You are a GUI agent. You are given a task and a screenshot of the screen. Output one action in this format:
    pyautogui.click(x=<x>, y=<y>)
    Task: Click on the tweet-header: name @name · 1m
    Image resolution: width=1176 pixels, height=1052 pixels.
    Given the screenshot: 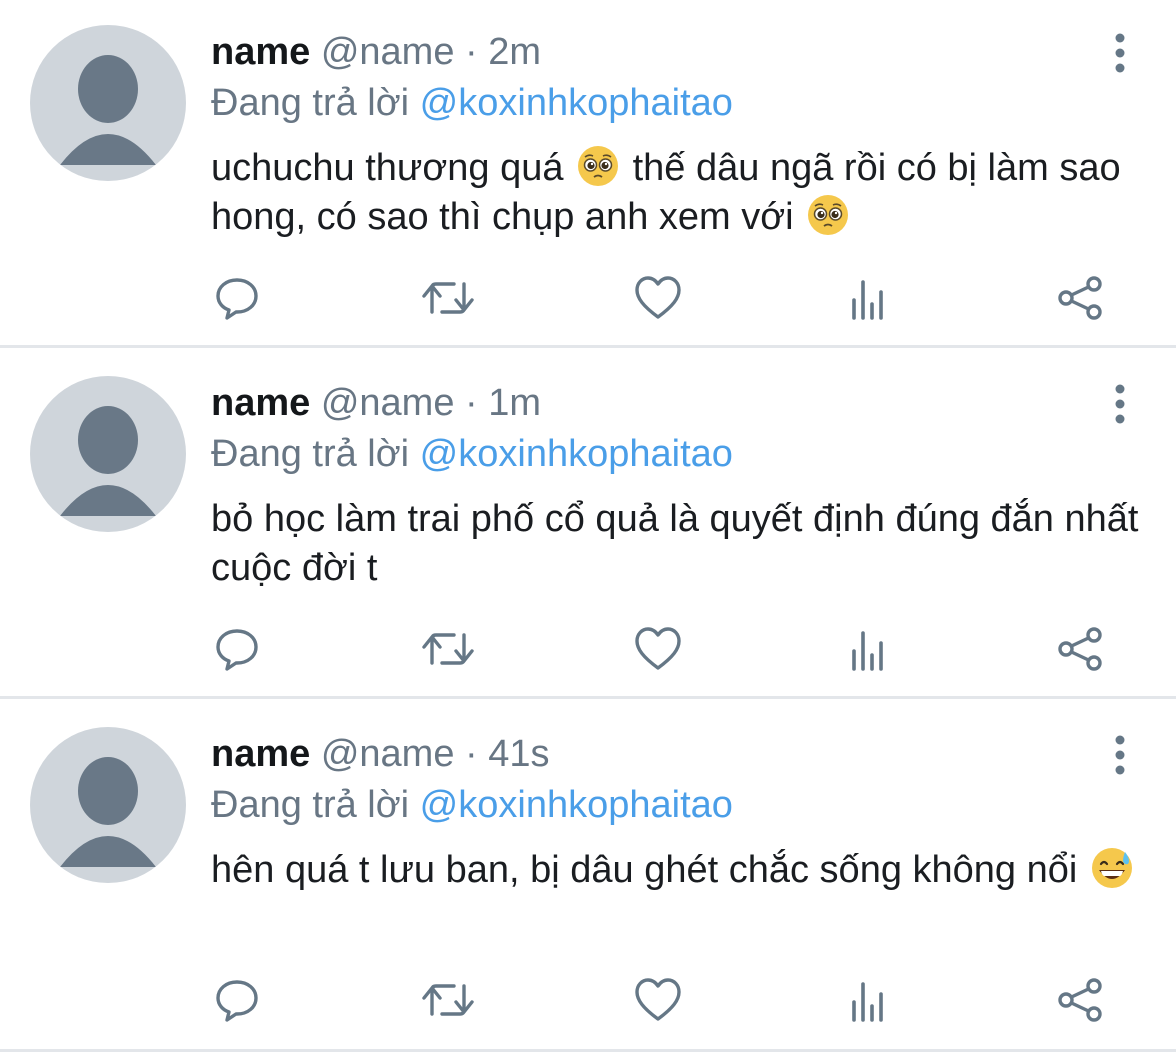 What is the action you would take?
    pyautogui.click(x=376, y=403)
    